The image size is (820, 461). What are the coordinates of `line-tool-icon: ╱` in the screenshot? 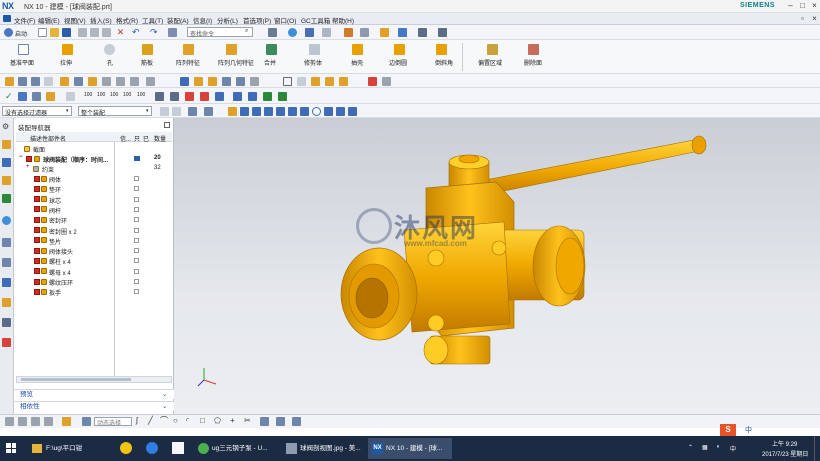 It's located at (152, 421).